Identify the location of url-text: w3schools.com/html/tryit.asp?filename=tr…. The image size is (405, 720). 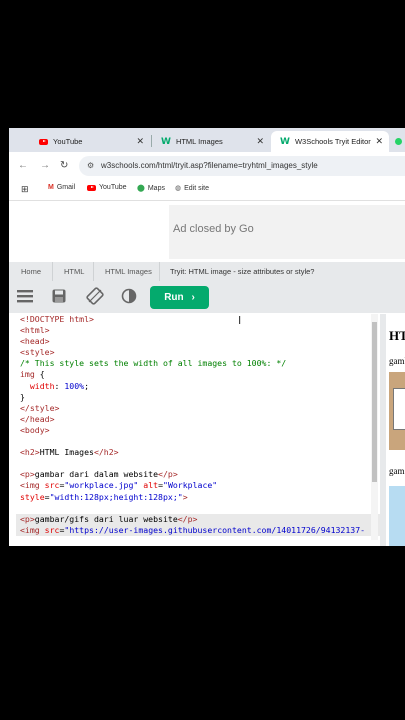
(209, 165).